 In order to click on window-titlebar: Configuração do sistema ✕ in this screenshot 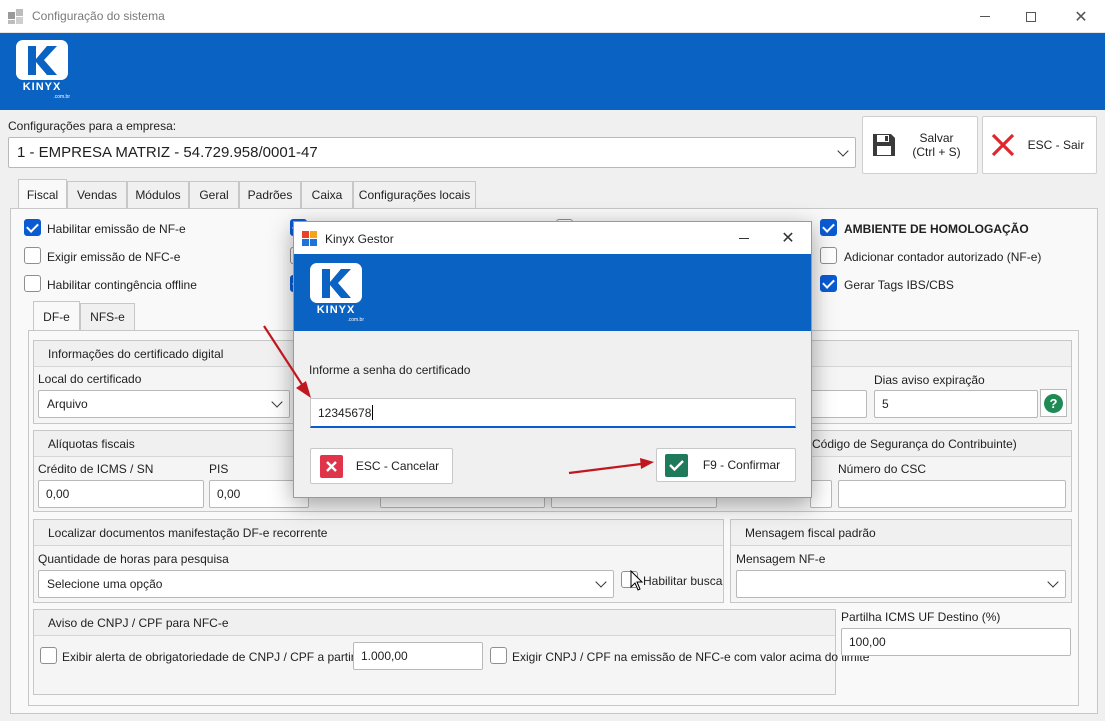, I will do `click(552, 16)`.